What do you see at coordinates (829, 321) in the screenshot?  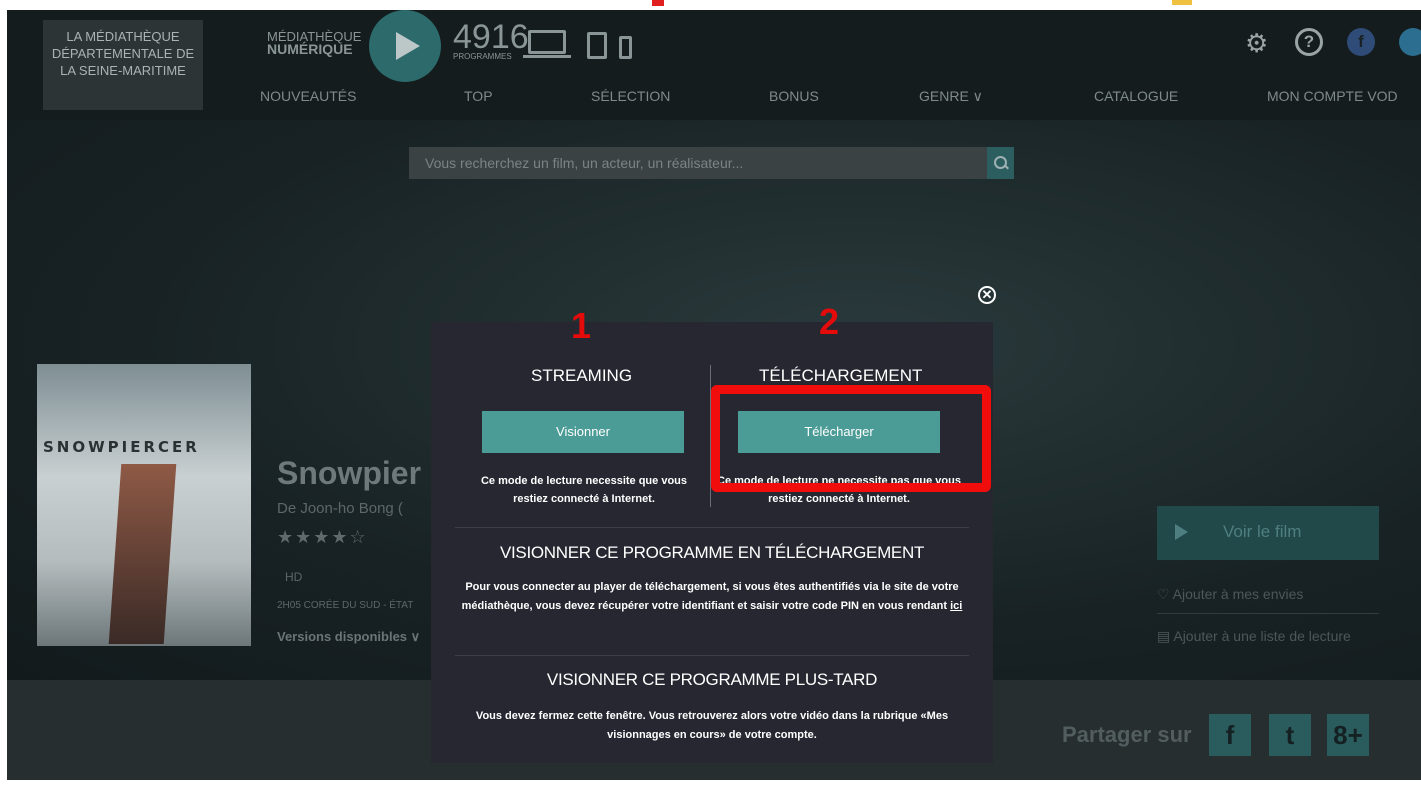 I see `annotation-number-2: 2` at bounding box center [829, 321].